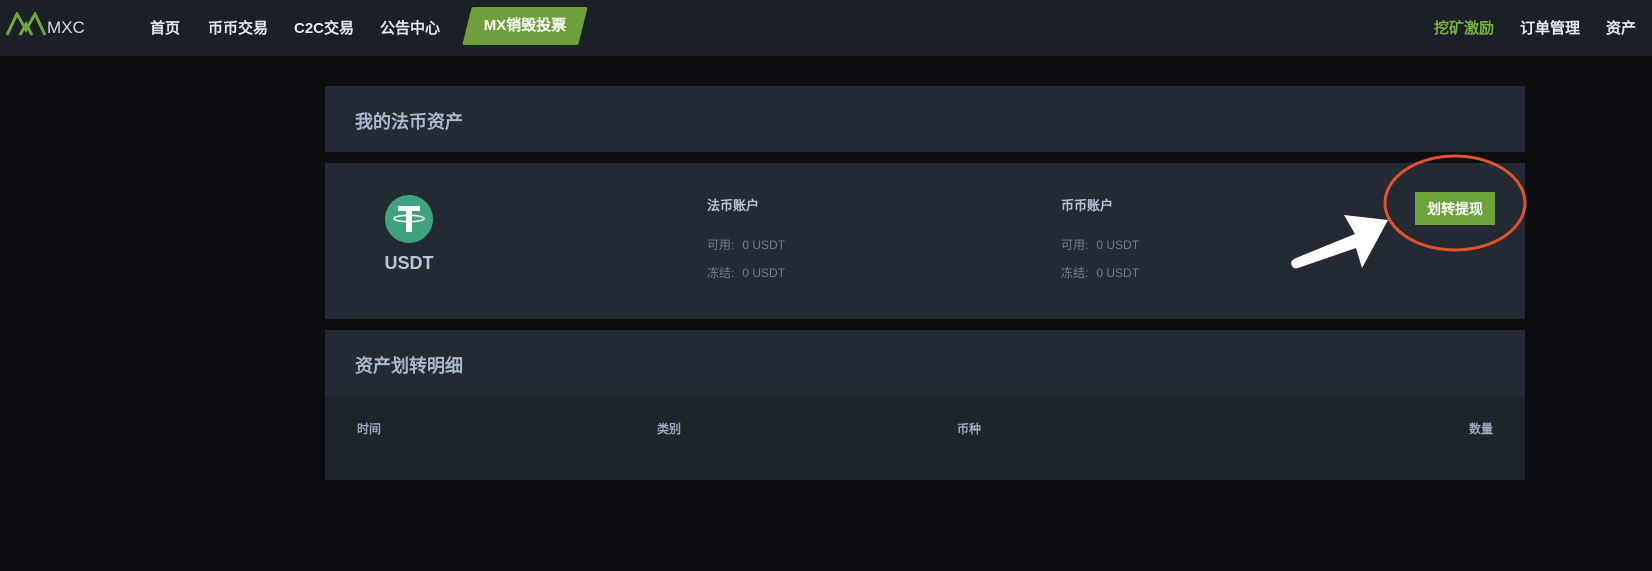 The image size is (1652, 571). I want to click on nav-order-management: 订单管理, so click(1550, 27).